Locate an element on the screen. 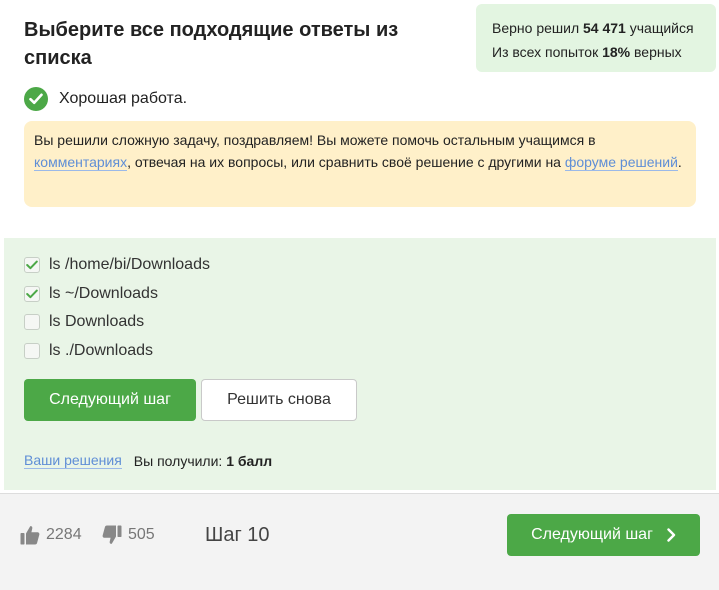  dislikes-count: 505 is located at coordinates (141, 534).